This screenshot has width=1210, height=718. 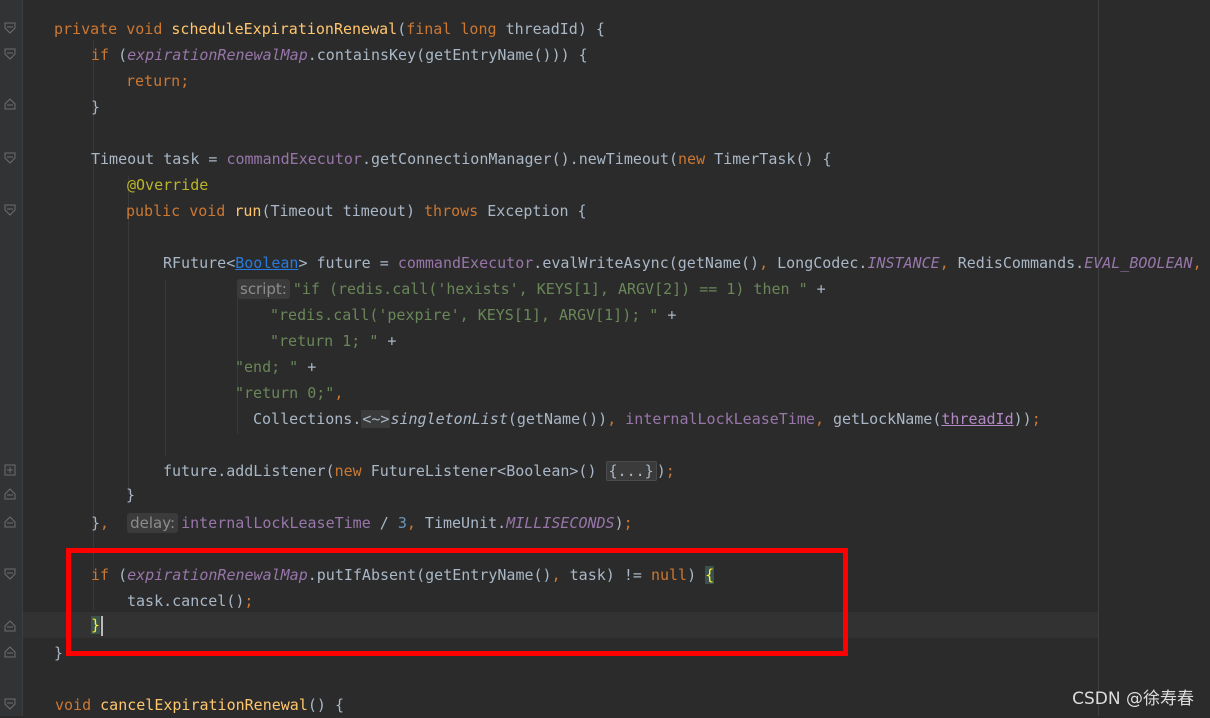 What do you see at coordinates (153, 211) in the screenshot?
I see `keyword: public` at bounding box center [153, 211].